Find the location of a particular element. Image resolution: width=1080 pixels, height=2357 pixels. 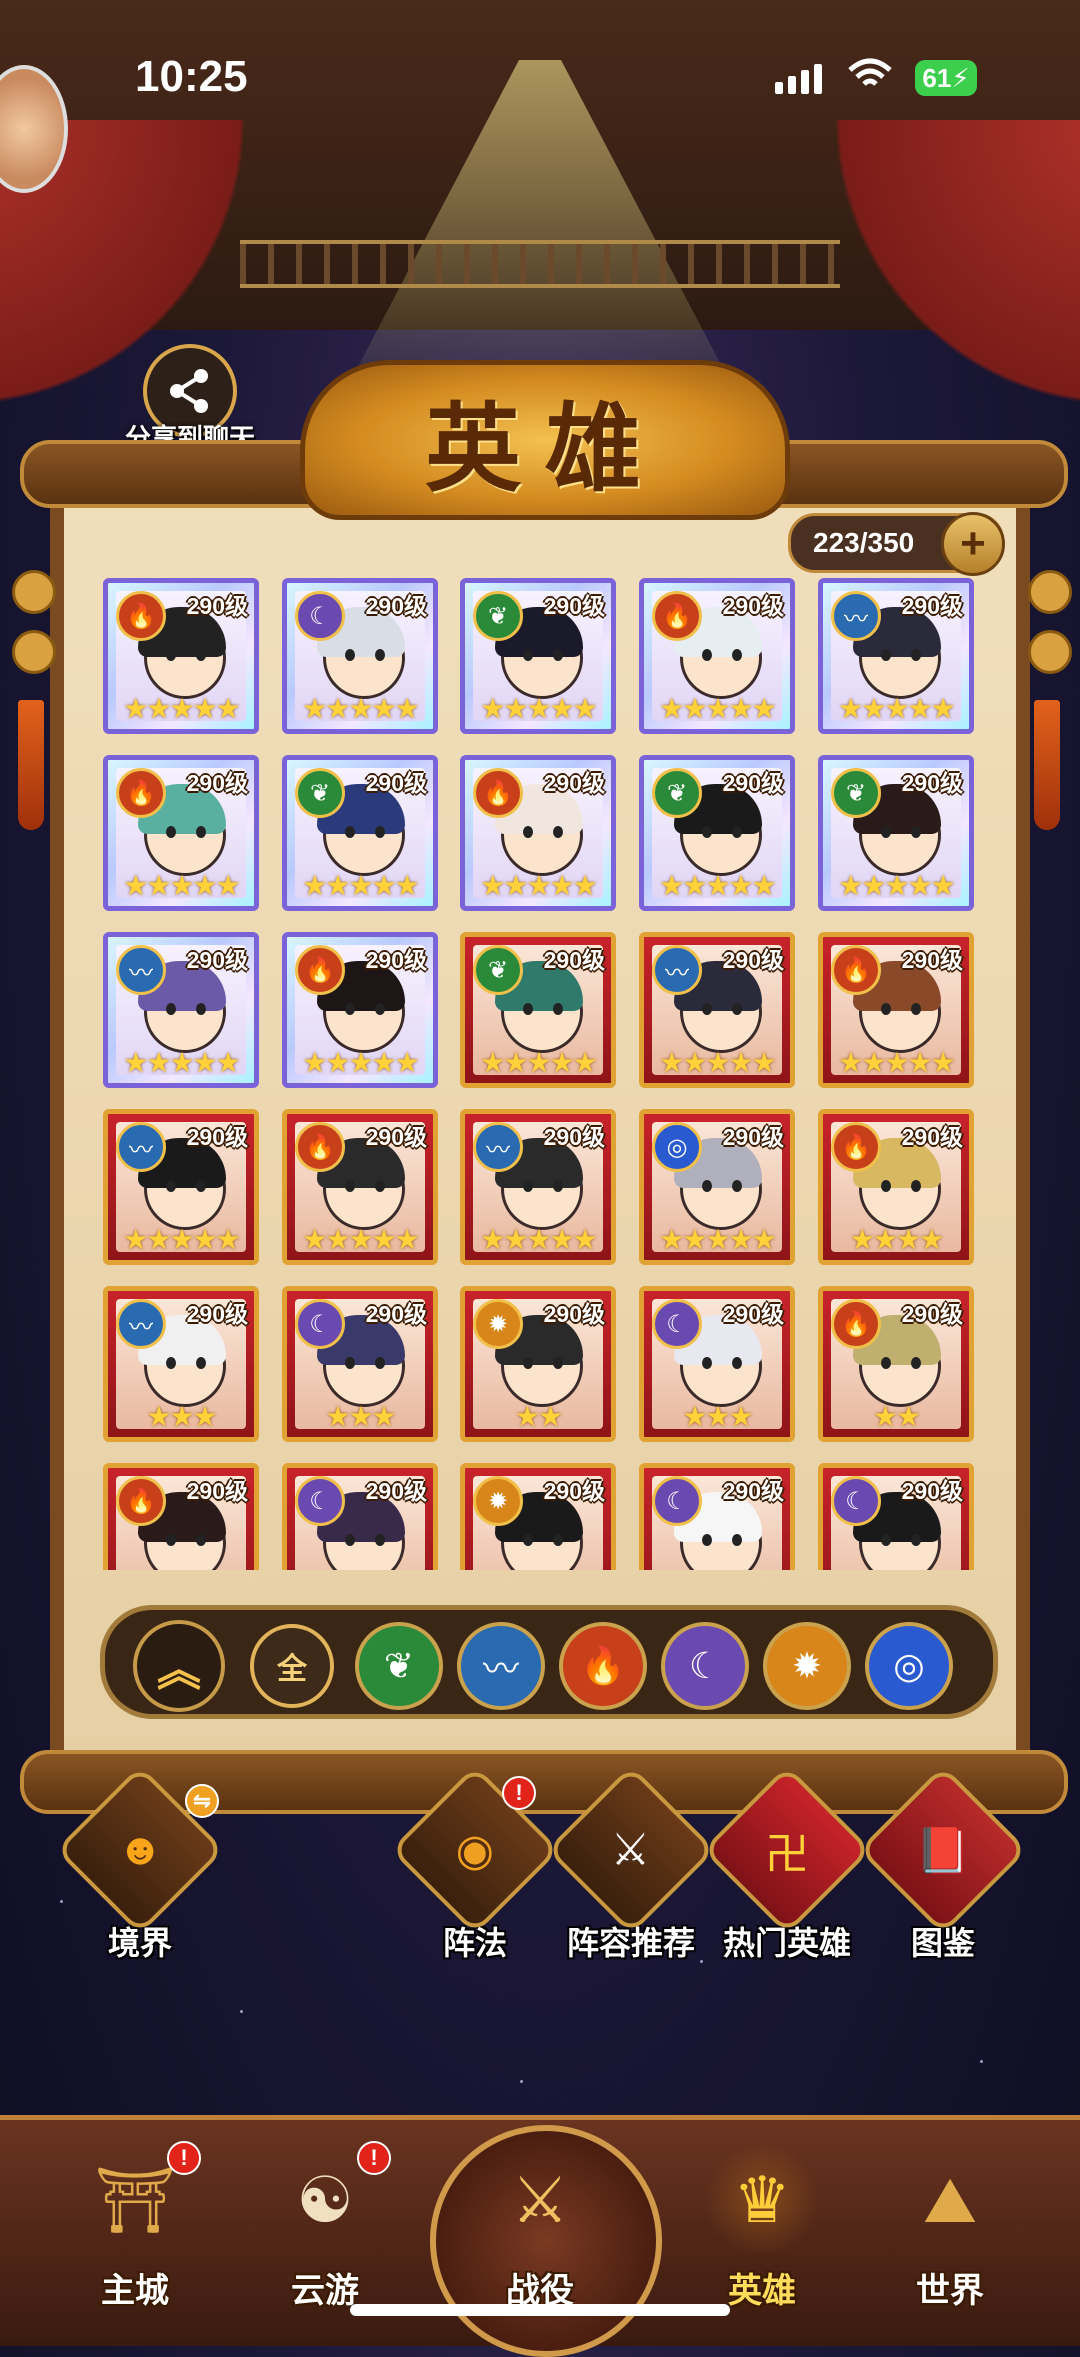

hero-card: 🔥 290级 ★★ is located at coordinates (896, 1364).